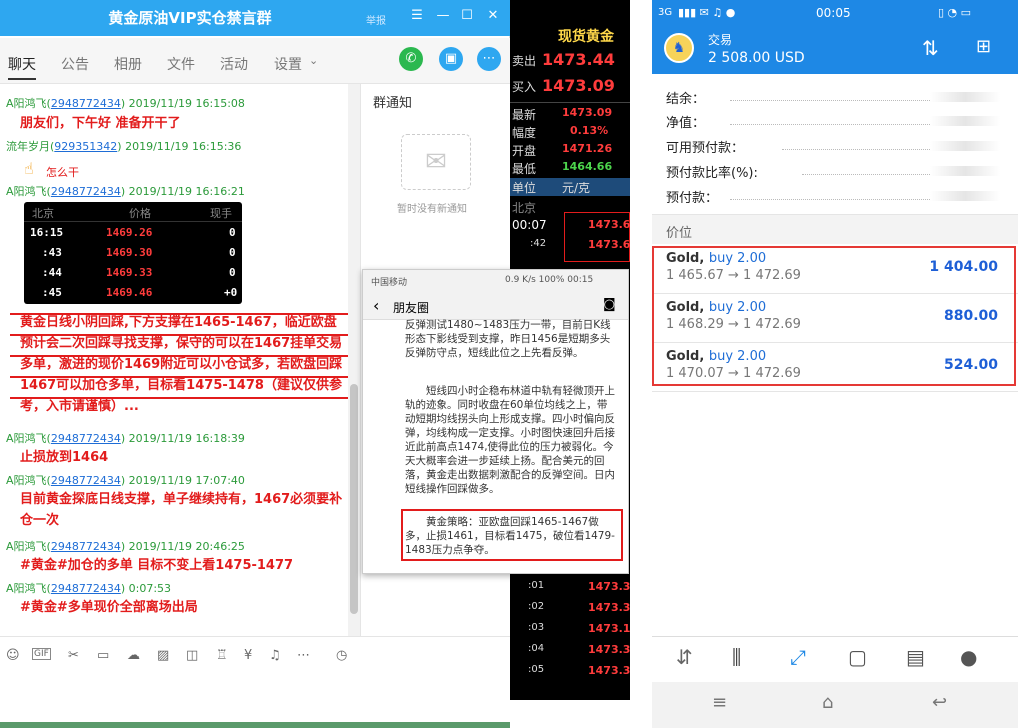 Image resolution: width=1018 pixels, height=728 pixels. What do you see at coordinates (834, 316) in the screenshot?
I see `positions-highlight-box` at bounding box center [834, 316].